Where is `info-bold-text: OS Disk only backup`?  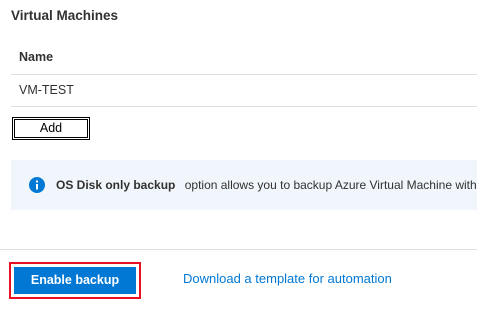
info-bold-text: OS Disk only backup is located at coordinates (116, 185).